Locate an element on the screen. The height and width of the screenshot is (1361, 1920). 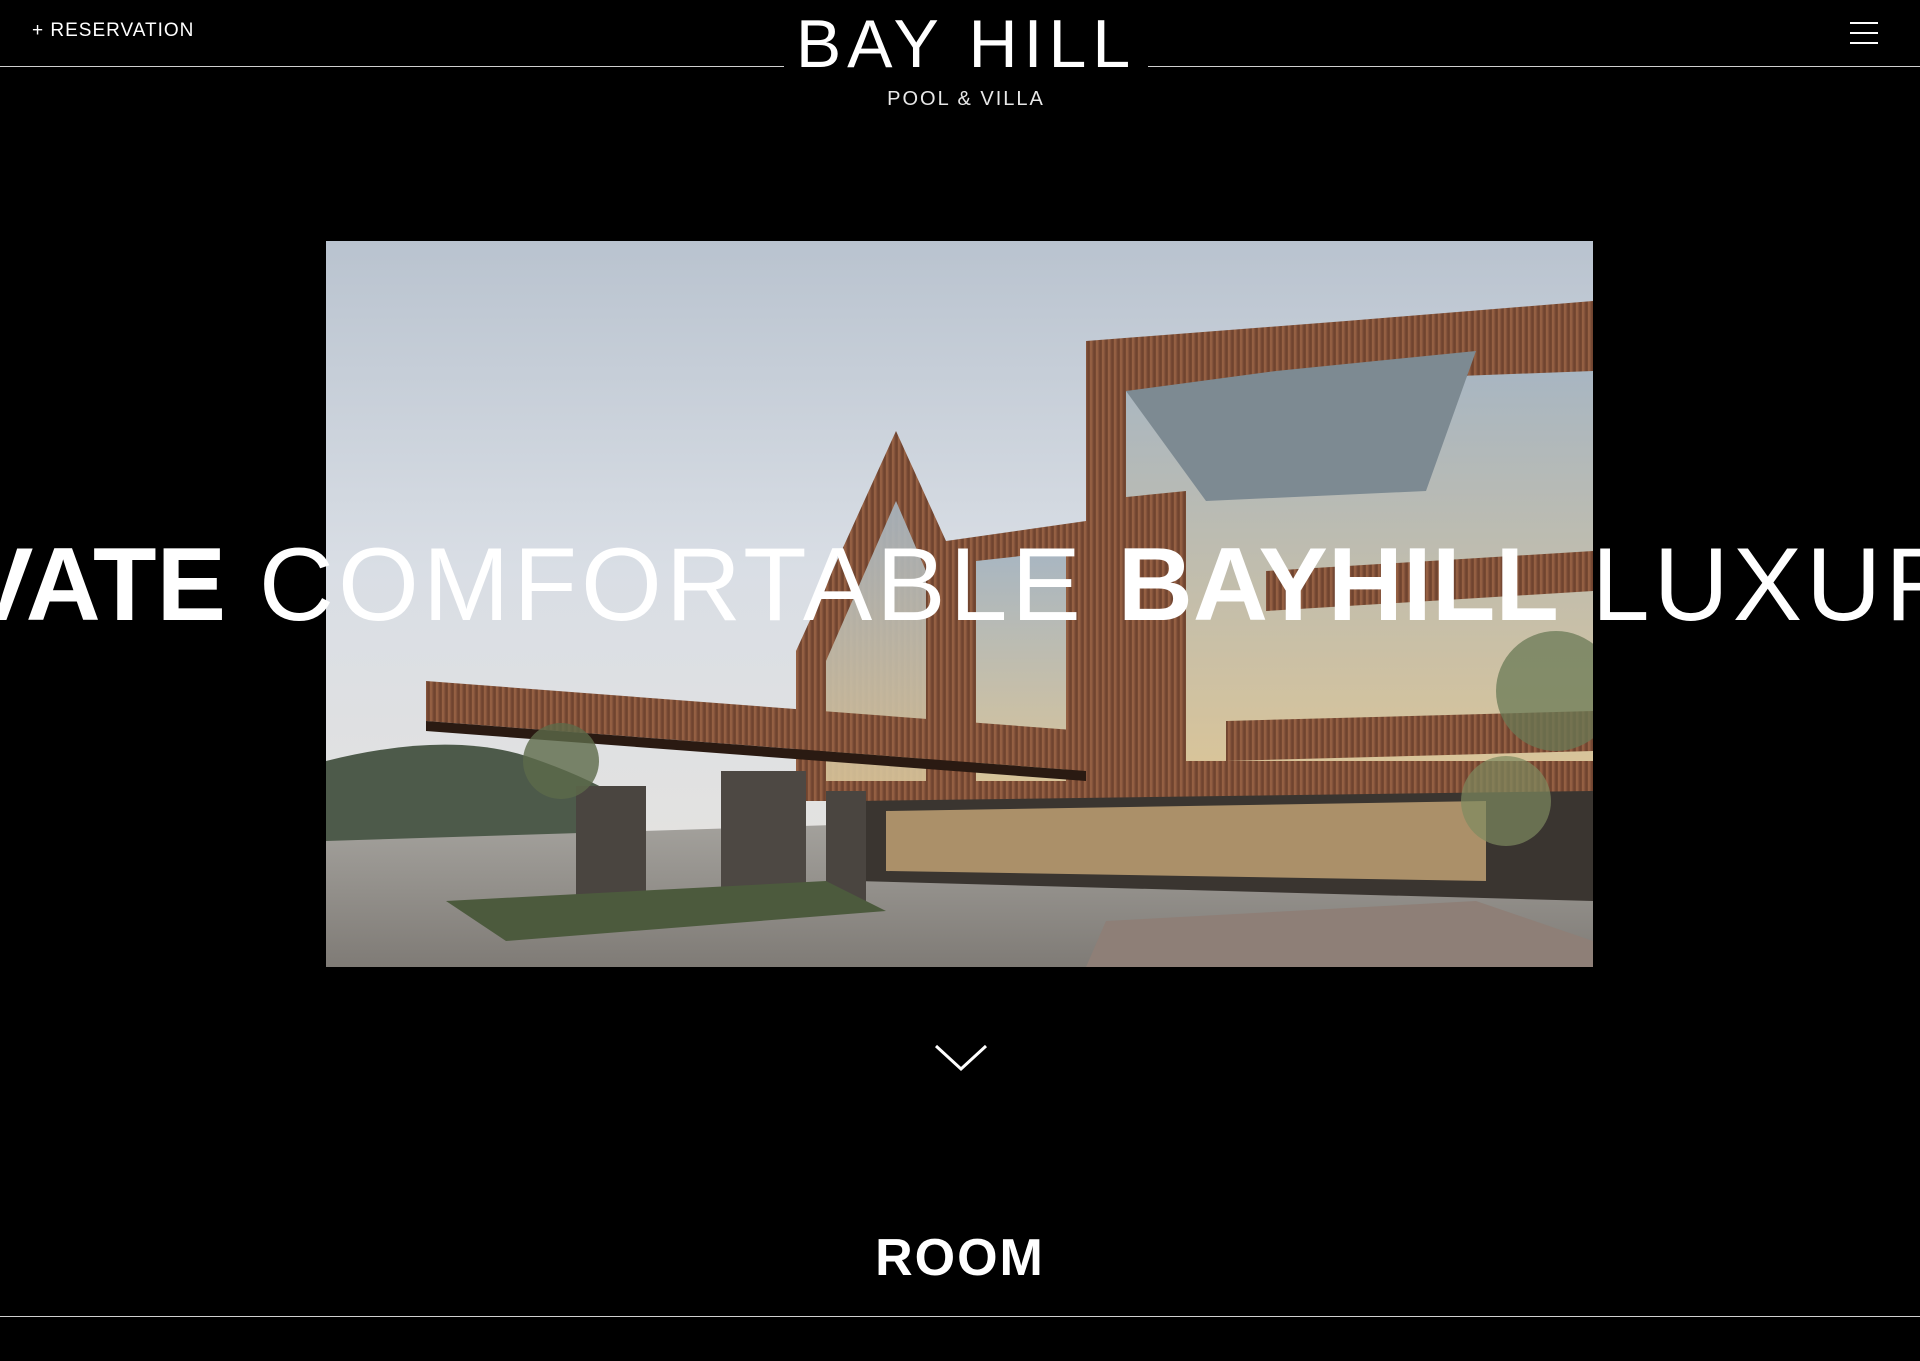
header-divider-right is located at coordinates (1534, 66).